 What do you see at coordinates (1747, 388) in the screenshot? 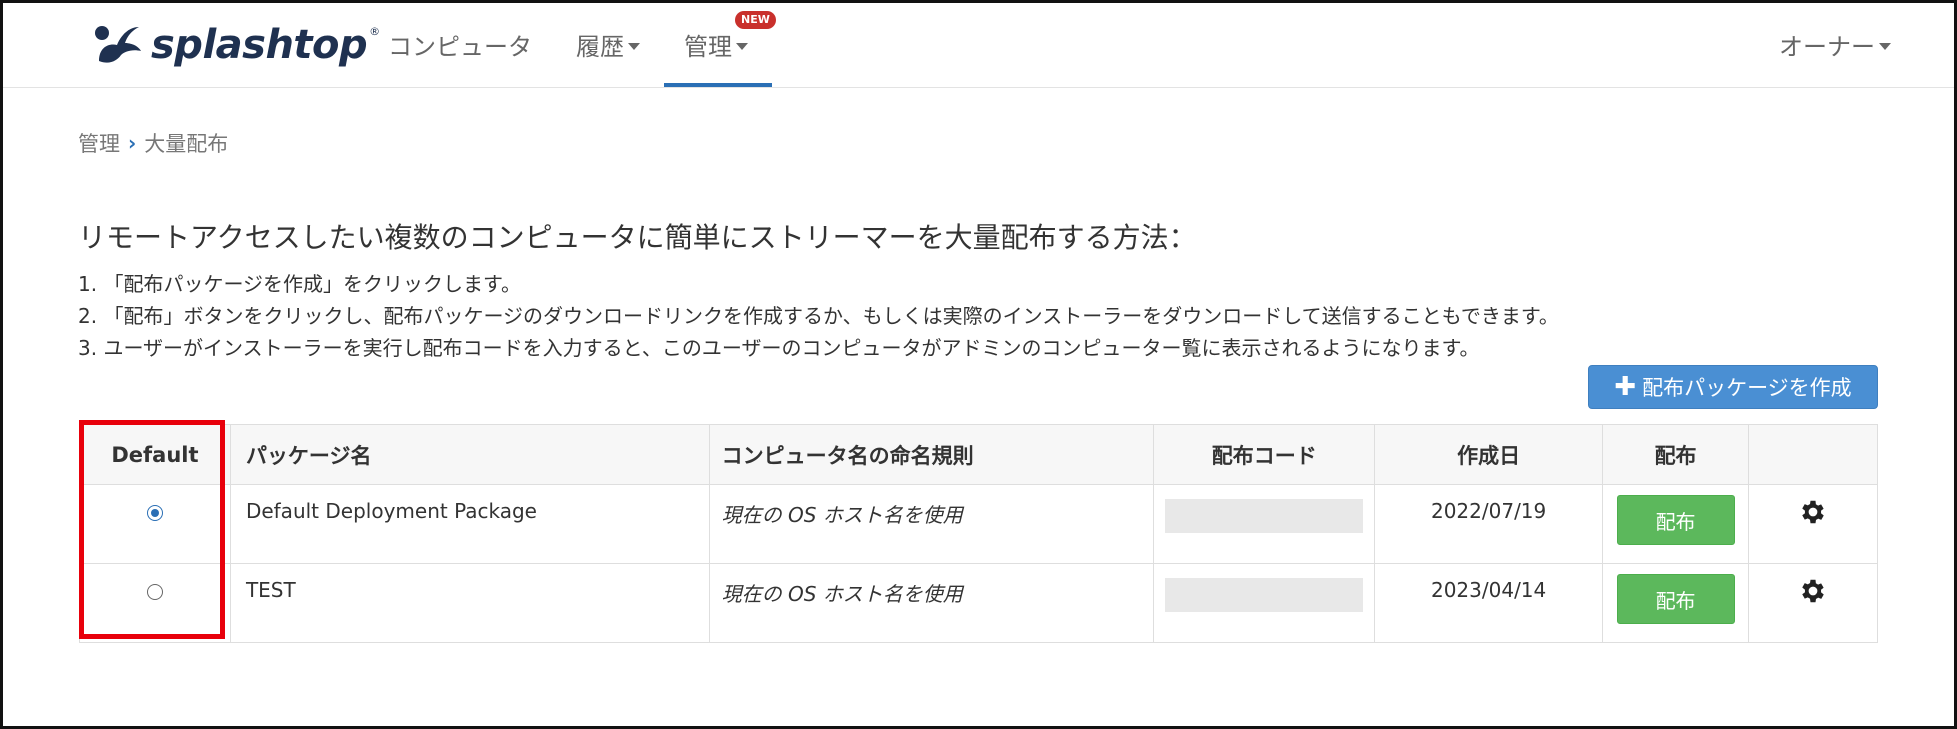
I see `create-package-label: 配布パッケージを作成` at bounding box center [1747, 388].